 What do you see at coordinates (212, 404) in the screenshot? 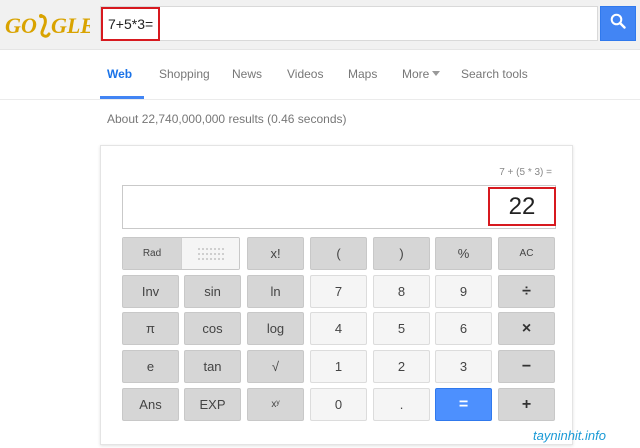
I see `key-exp: EXP` at bounding box center [212, 404].